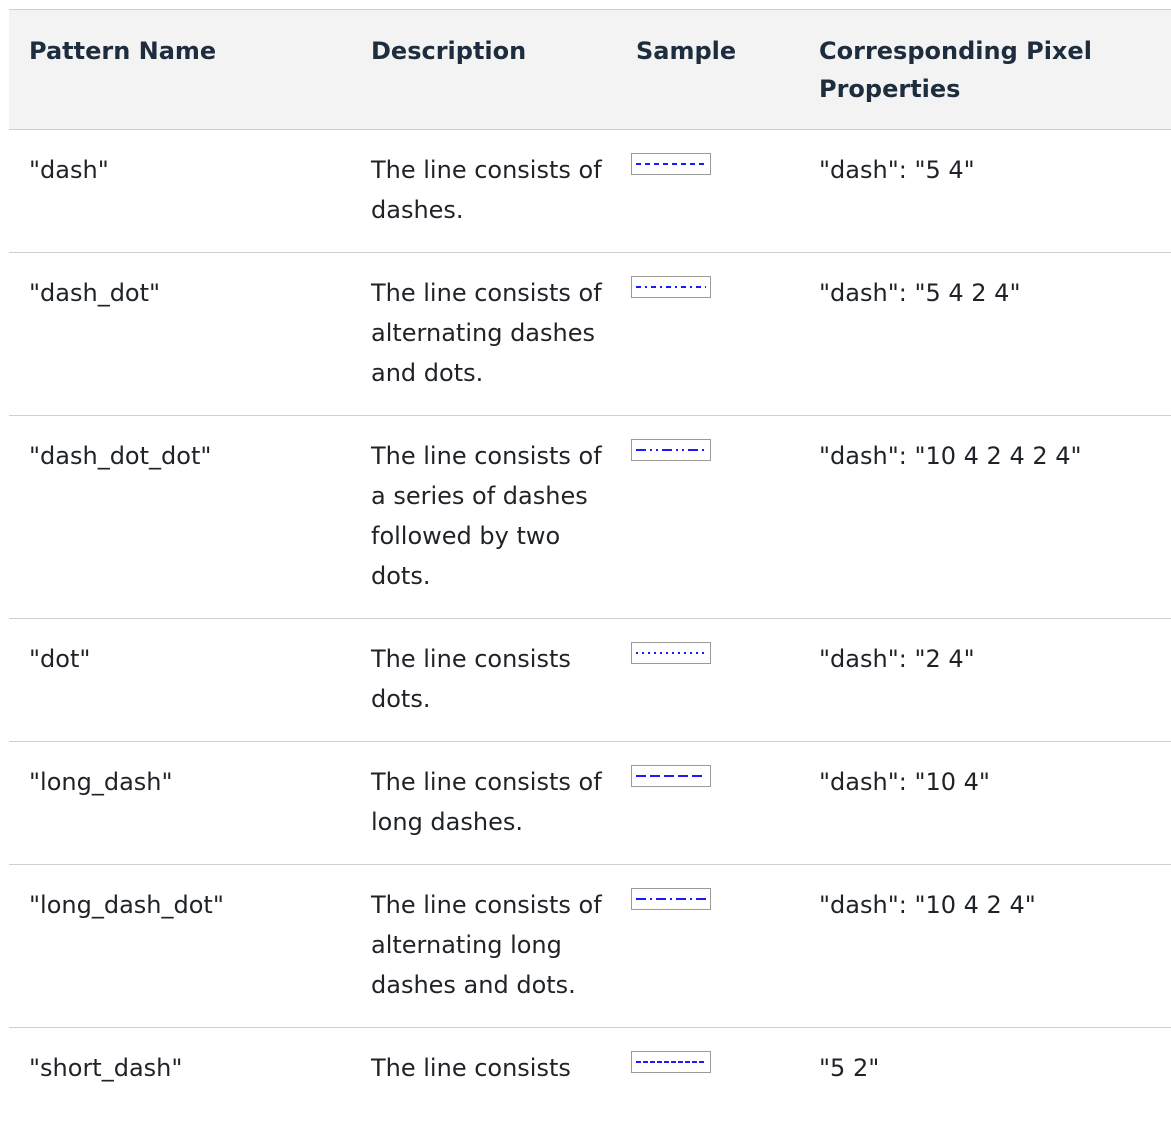 The height and width of the screenshot is (1124, 1171). I want to click on description-cell: The line consists, so click(471, 1068).